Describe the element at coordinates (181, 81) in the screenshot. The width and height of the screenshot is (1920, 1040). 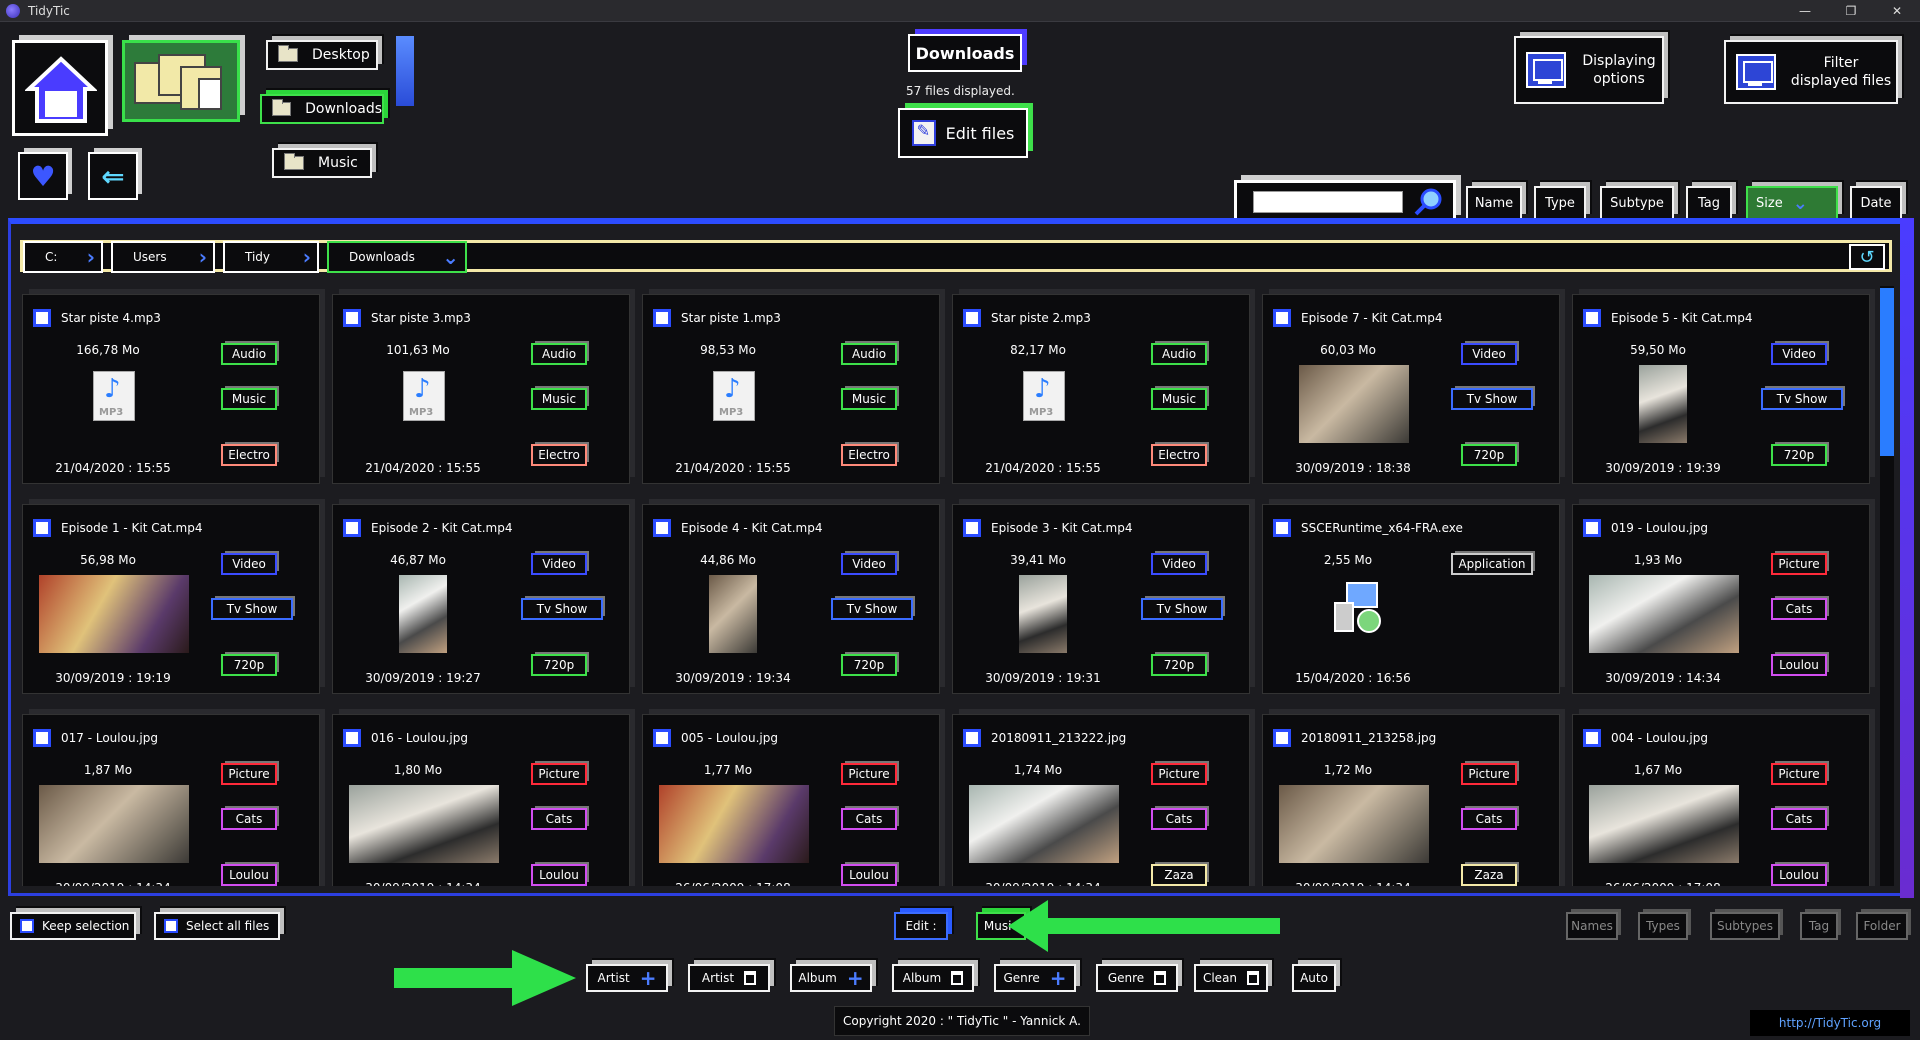
I see `files-view-button` at that location.